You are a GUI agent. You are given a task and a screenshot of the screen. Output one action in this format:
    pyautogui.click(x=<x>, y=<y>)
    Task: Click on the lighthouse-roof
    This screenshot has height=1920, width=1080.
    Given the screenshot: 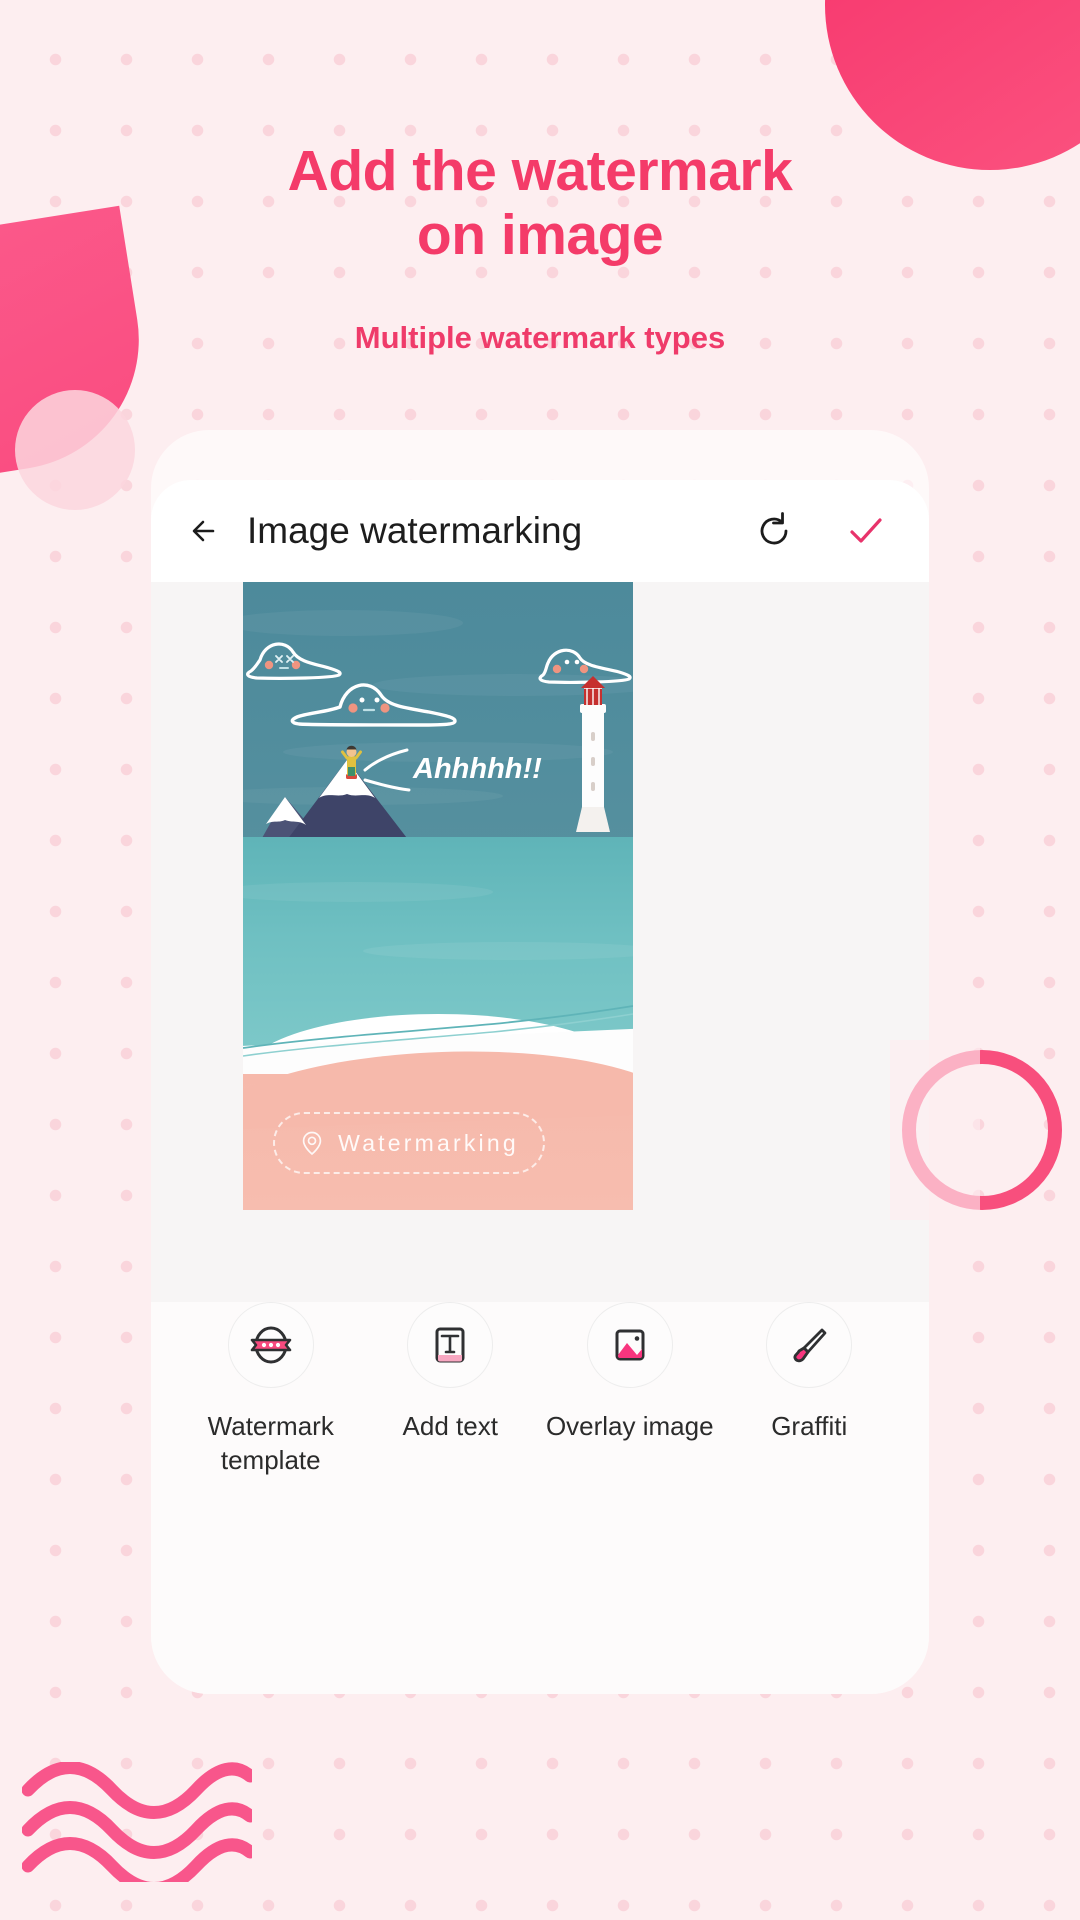 What is the action you would take?
    pyautogui.click(x=593, y=682)
    